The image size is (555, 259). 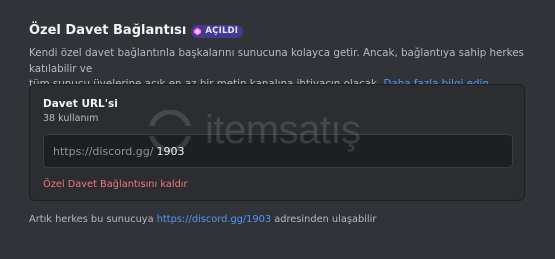 I want to click on invite-usage-count: 38 kullanım, so click(x=71, y=118).